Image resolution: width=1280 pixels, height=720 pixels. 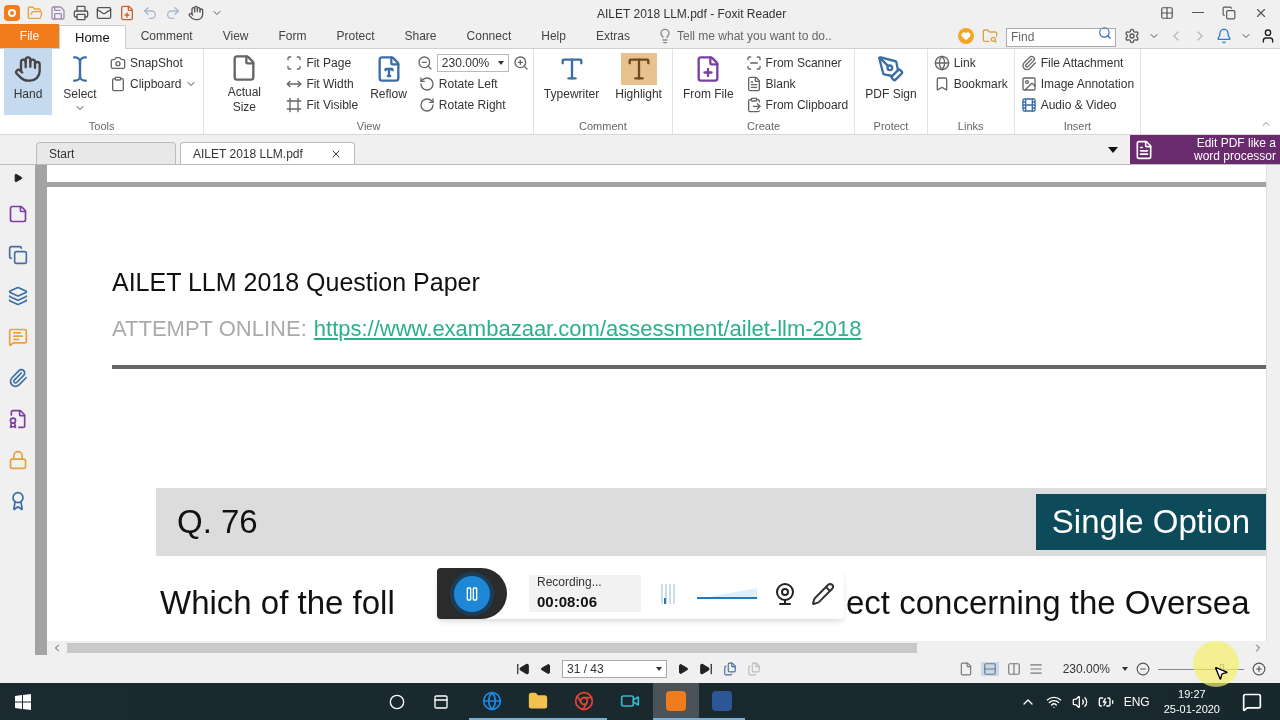 I want to click on ribbon-button: From Clipboard, so click(x=797, y=105).